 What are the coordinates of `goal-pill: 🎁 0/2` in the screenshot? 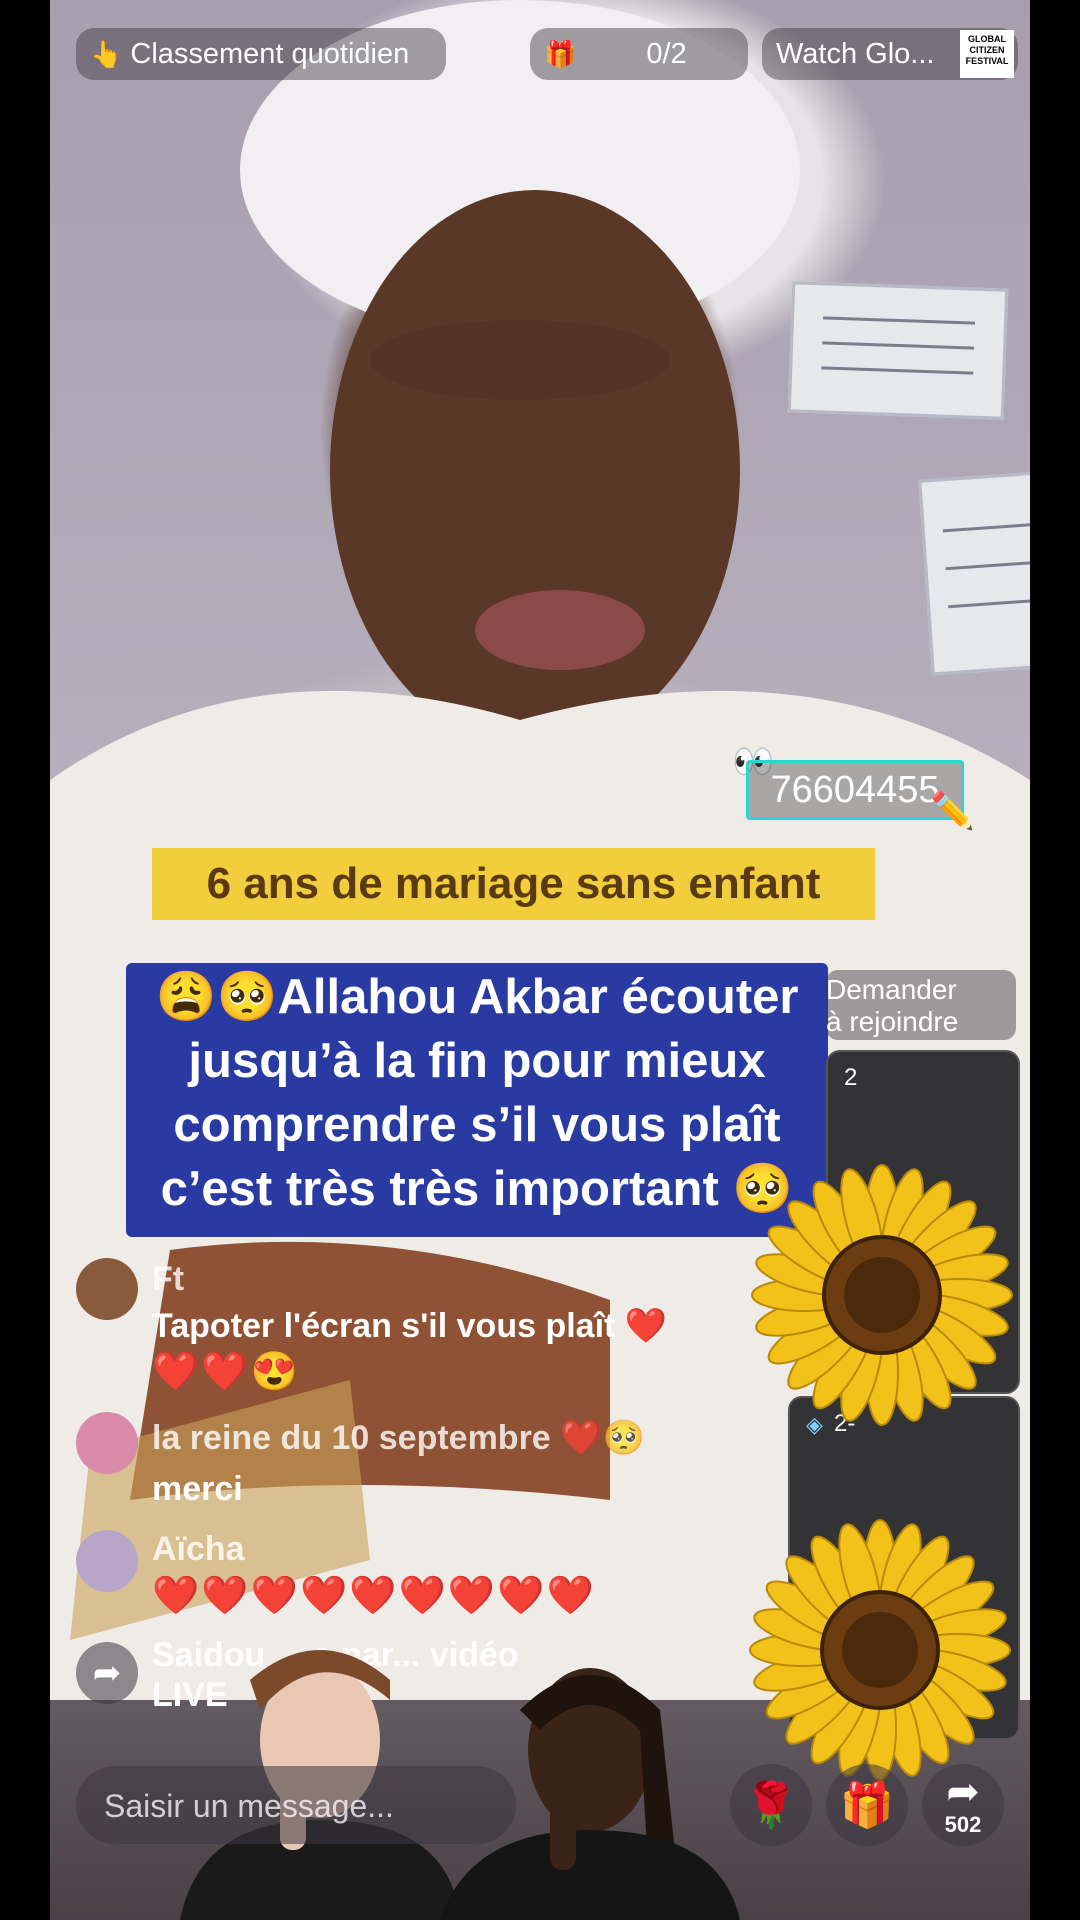 It's located at (639, 54).